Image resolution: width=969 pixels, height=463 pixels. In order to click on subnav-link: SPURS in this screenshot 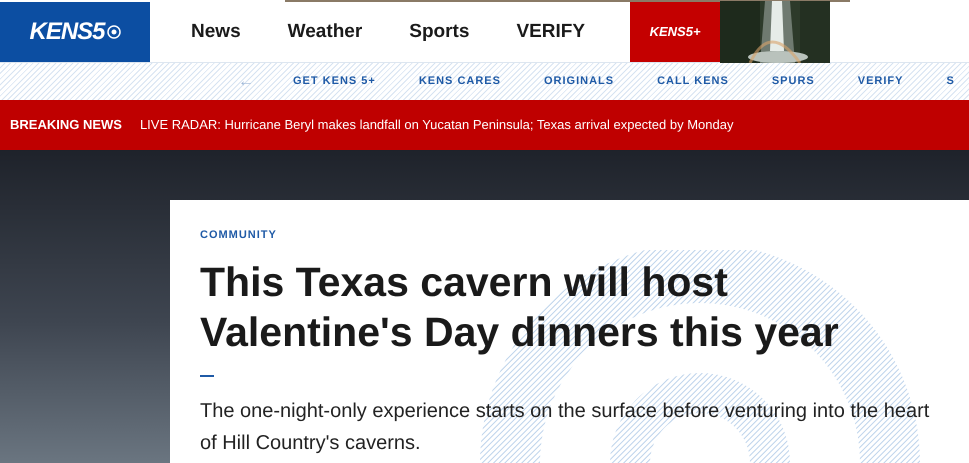, I will do `click(793, 81)`.